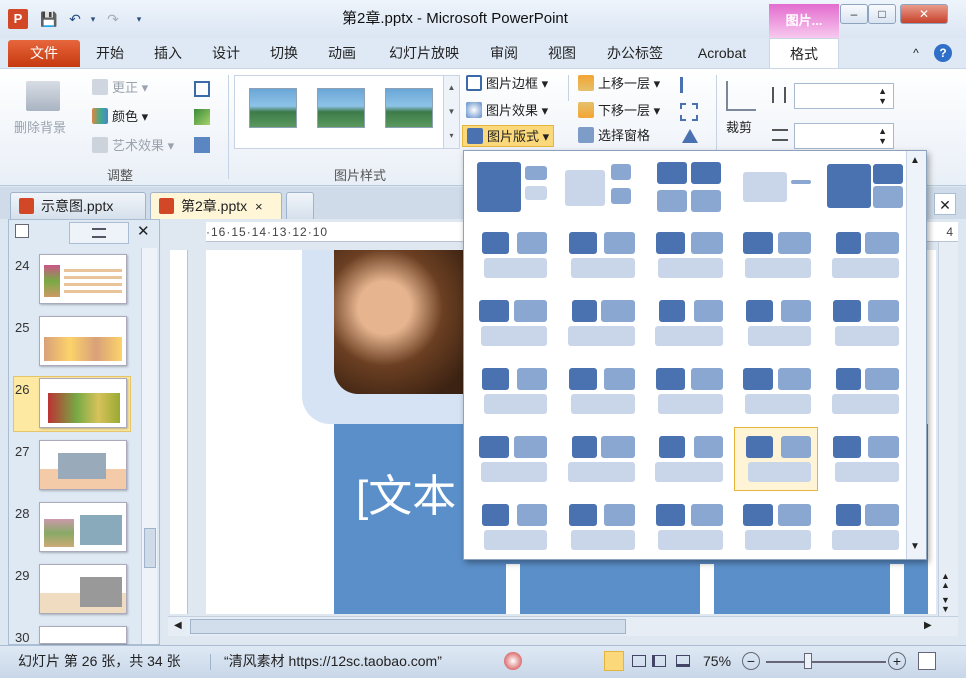  Describe the element at coordinates (44, 53) in the screenshot. I see `tab-file: 文件` at that location.